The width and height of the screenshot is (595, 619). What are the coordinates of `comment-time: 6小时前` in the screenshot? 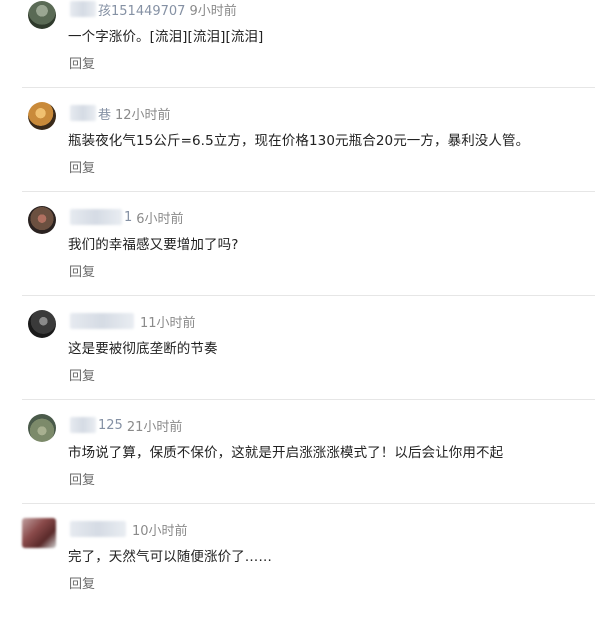 It's located at (160, 219).